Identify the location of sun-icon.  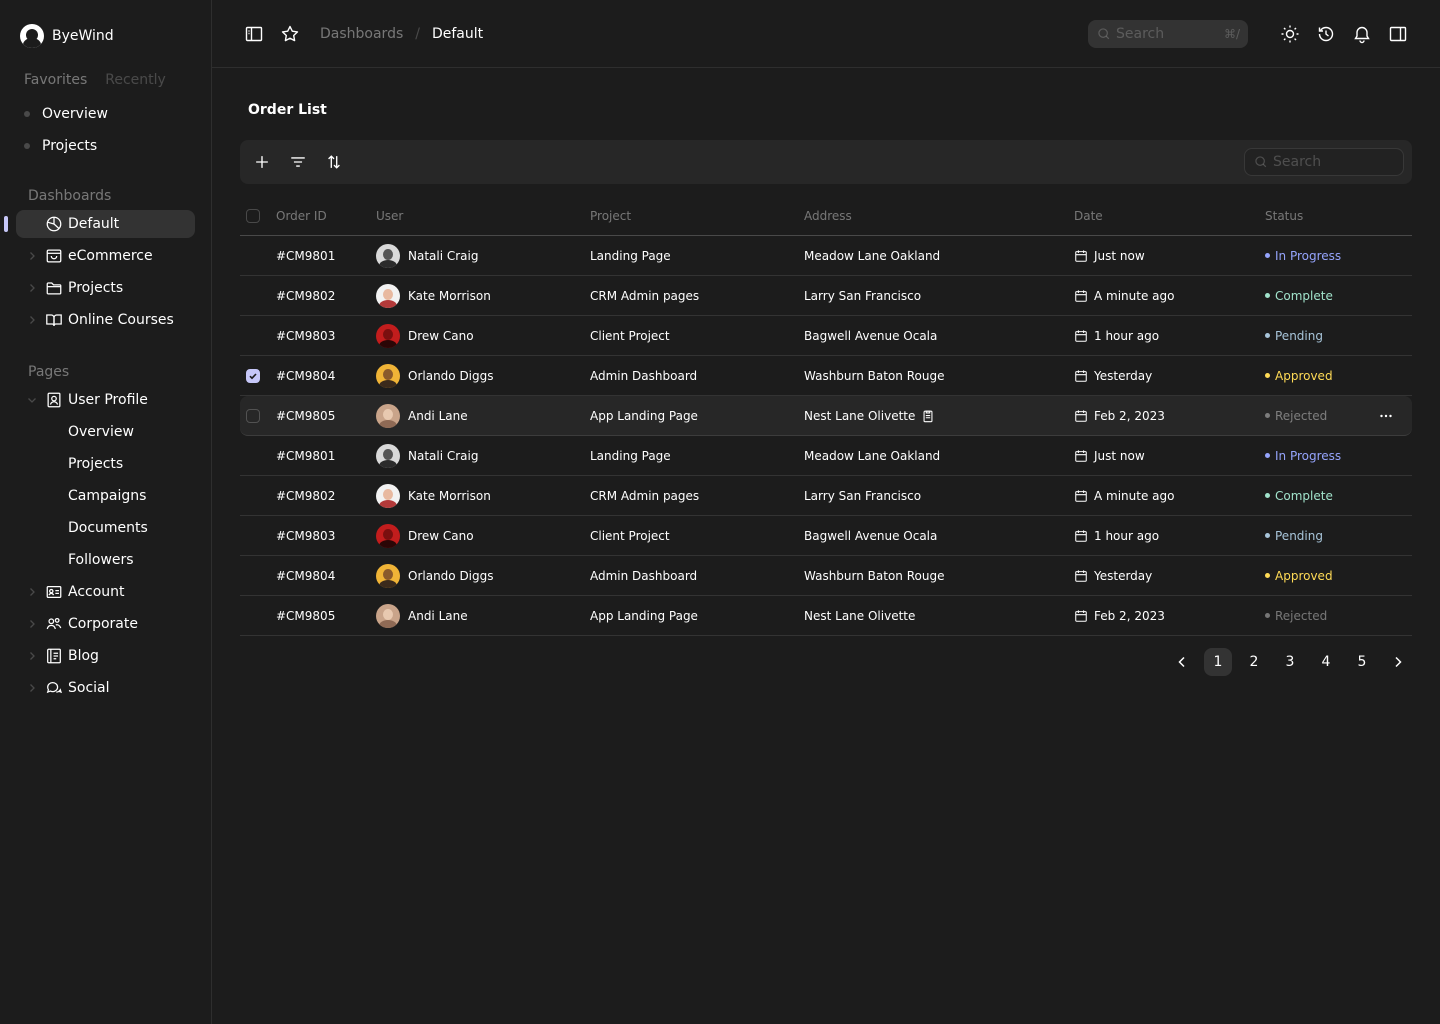
(1290, 34).